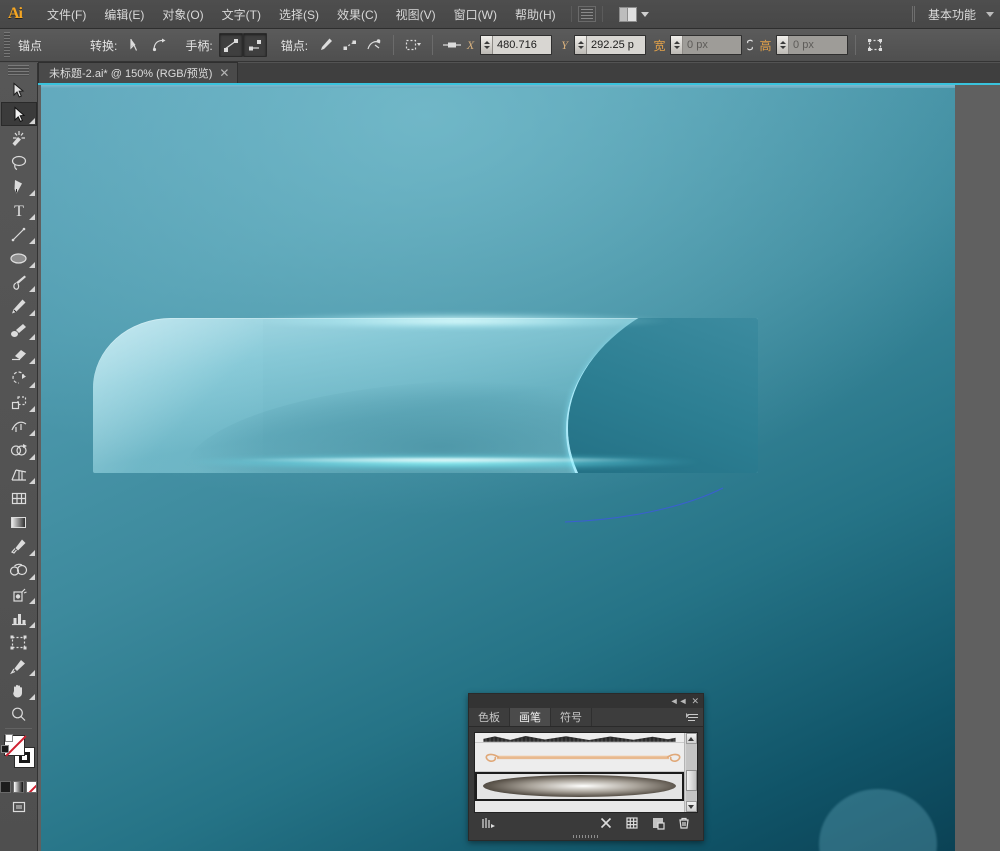 This screenshot has height=851, width=1000. Describe the element at coordinates (691, 738) in the screenshot. I see `scroll-up-button` at that location.